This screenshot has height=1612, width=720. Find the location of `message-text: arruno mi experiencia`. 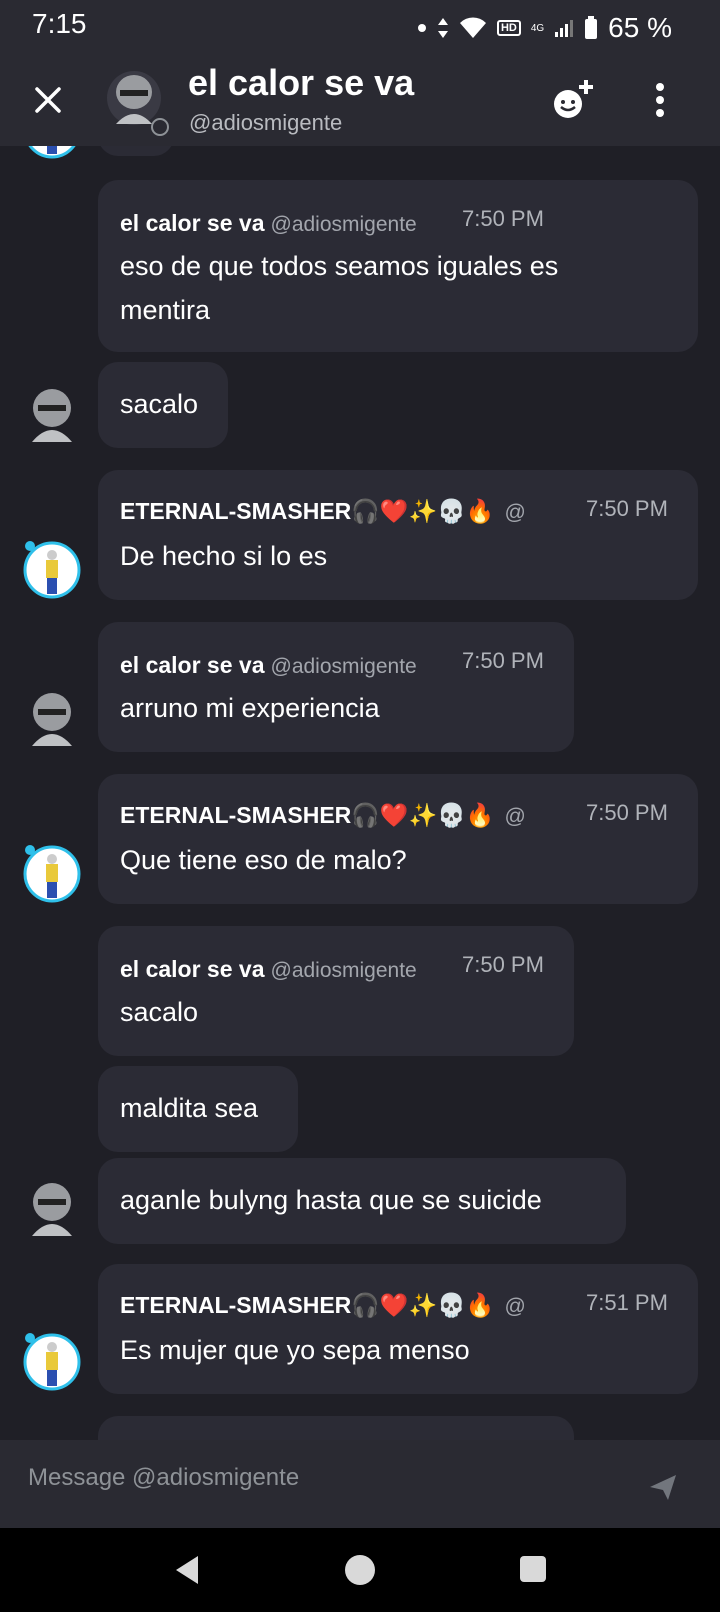

message-text: arruno mi experiencia is located at coordinates (250, 708).